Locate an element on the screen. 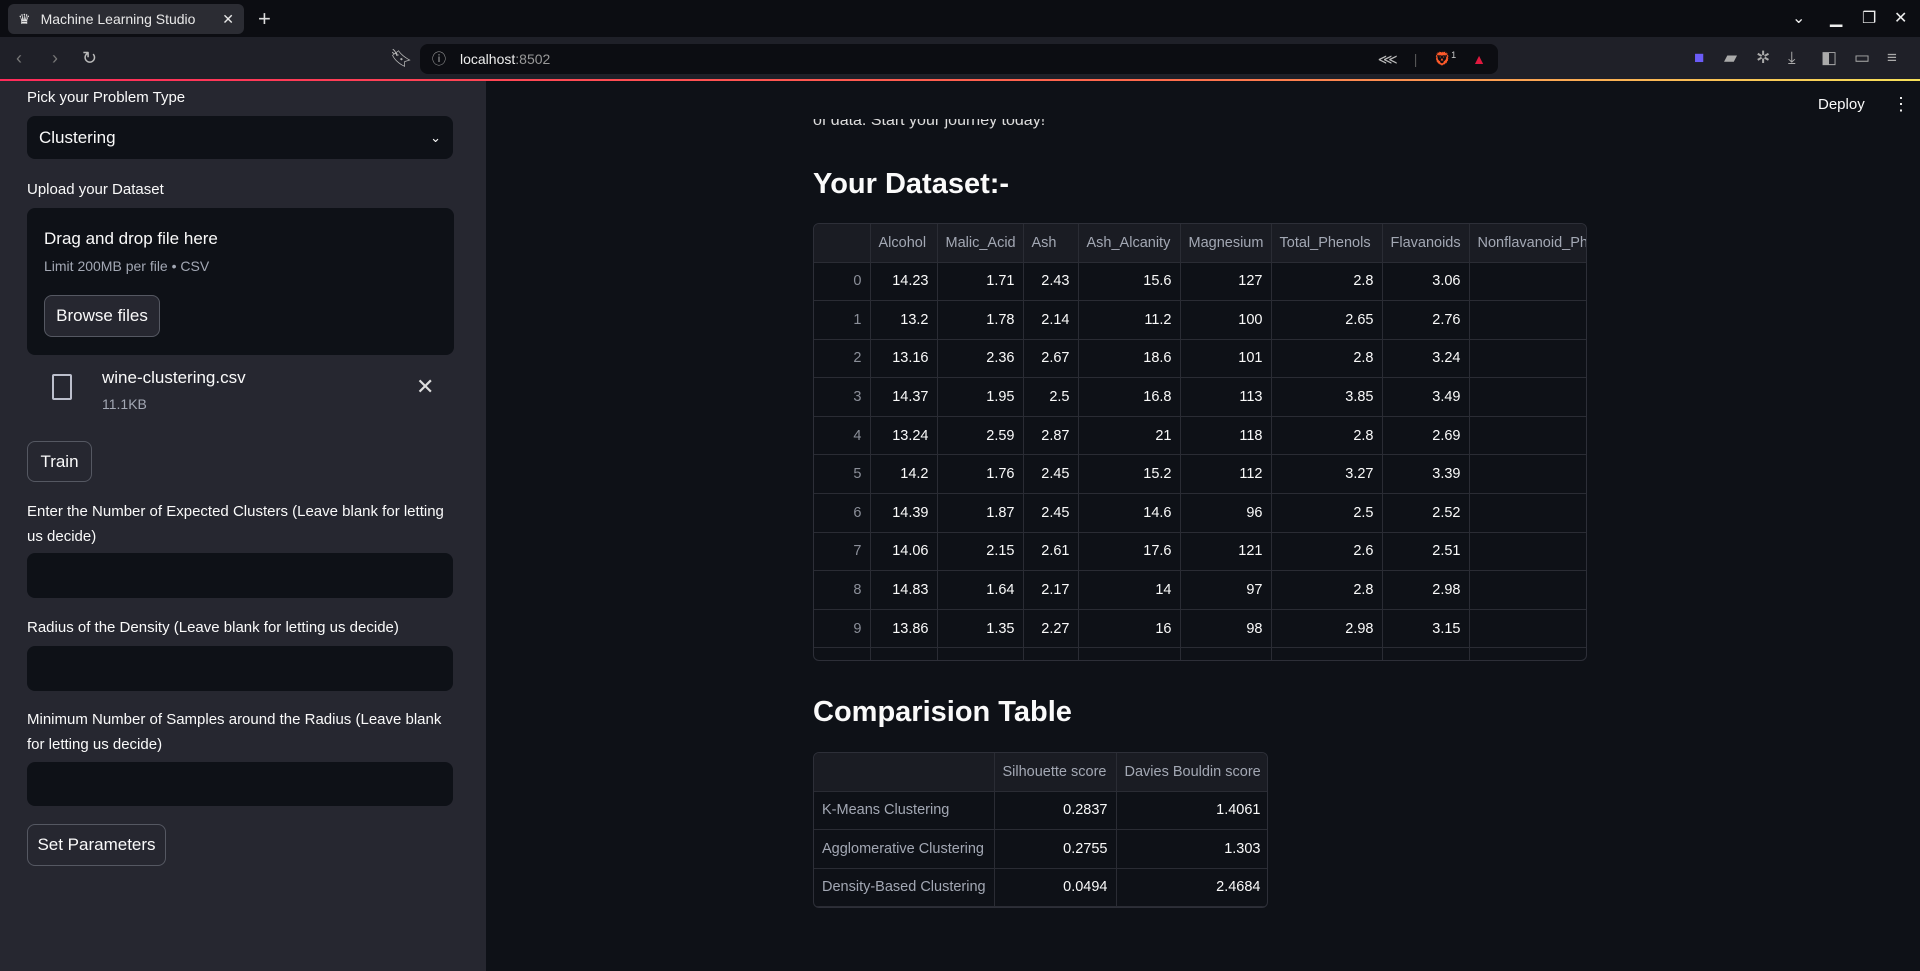  table-cell: 14.39 is located at coordinates (904, 513).